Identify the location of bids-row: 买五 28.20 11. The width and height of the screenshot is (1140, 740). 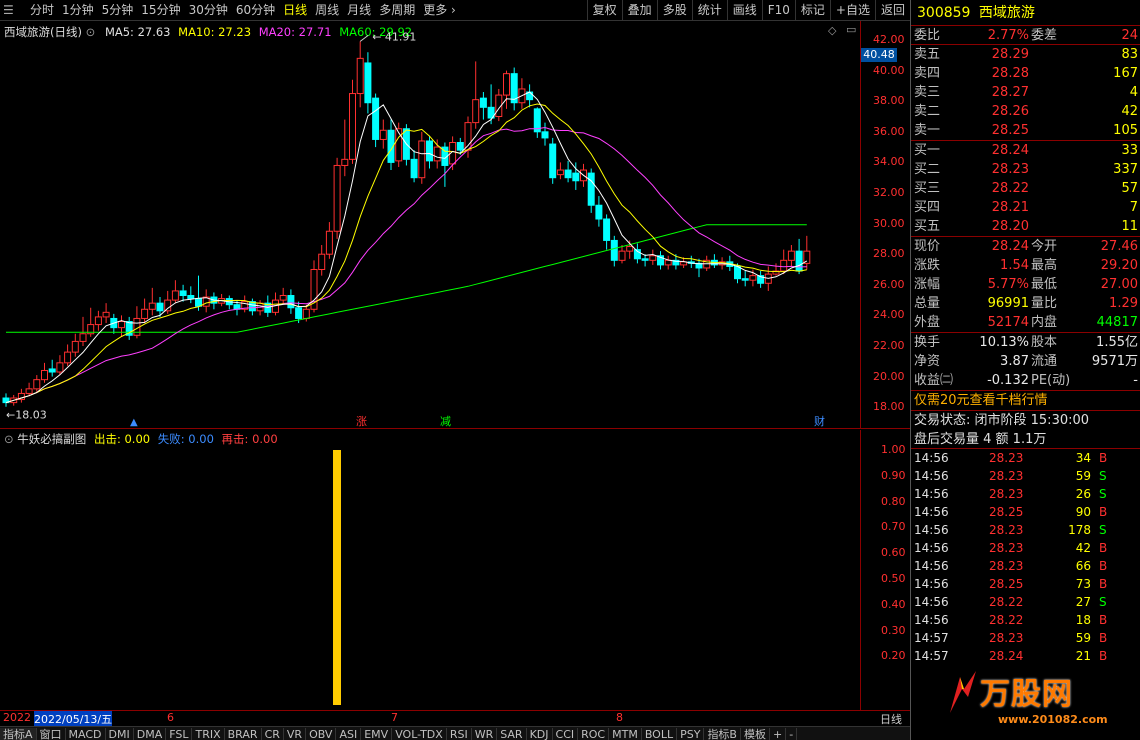
(1025, 226).